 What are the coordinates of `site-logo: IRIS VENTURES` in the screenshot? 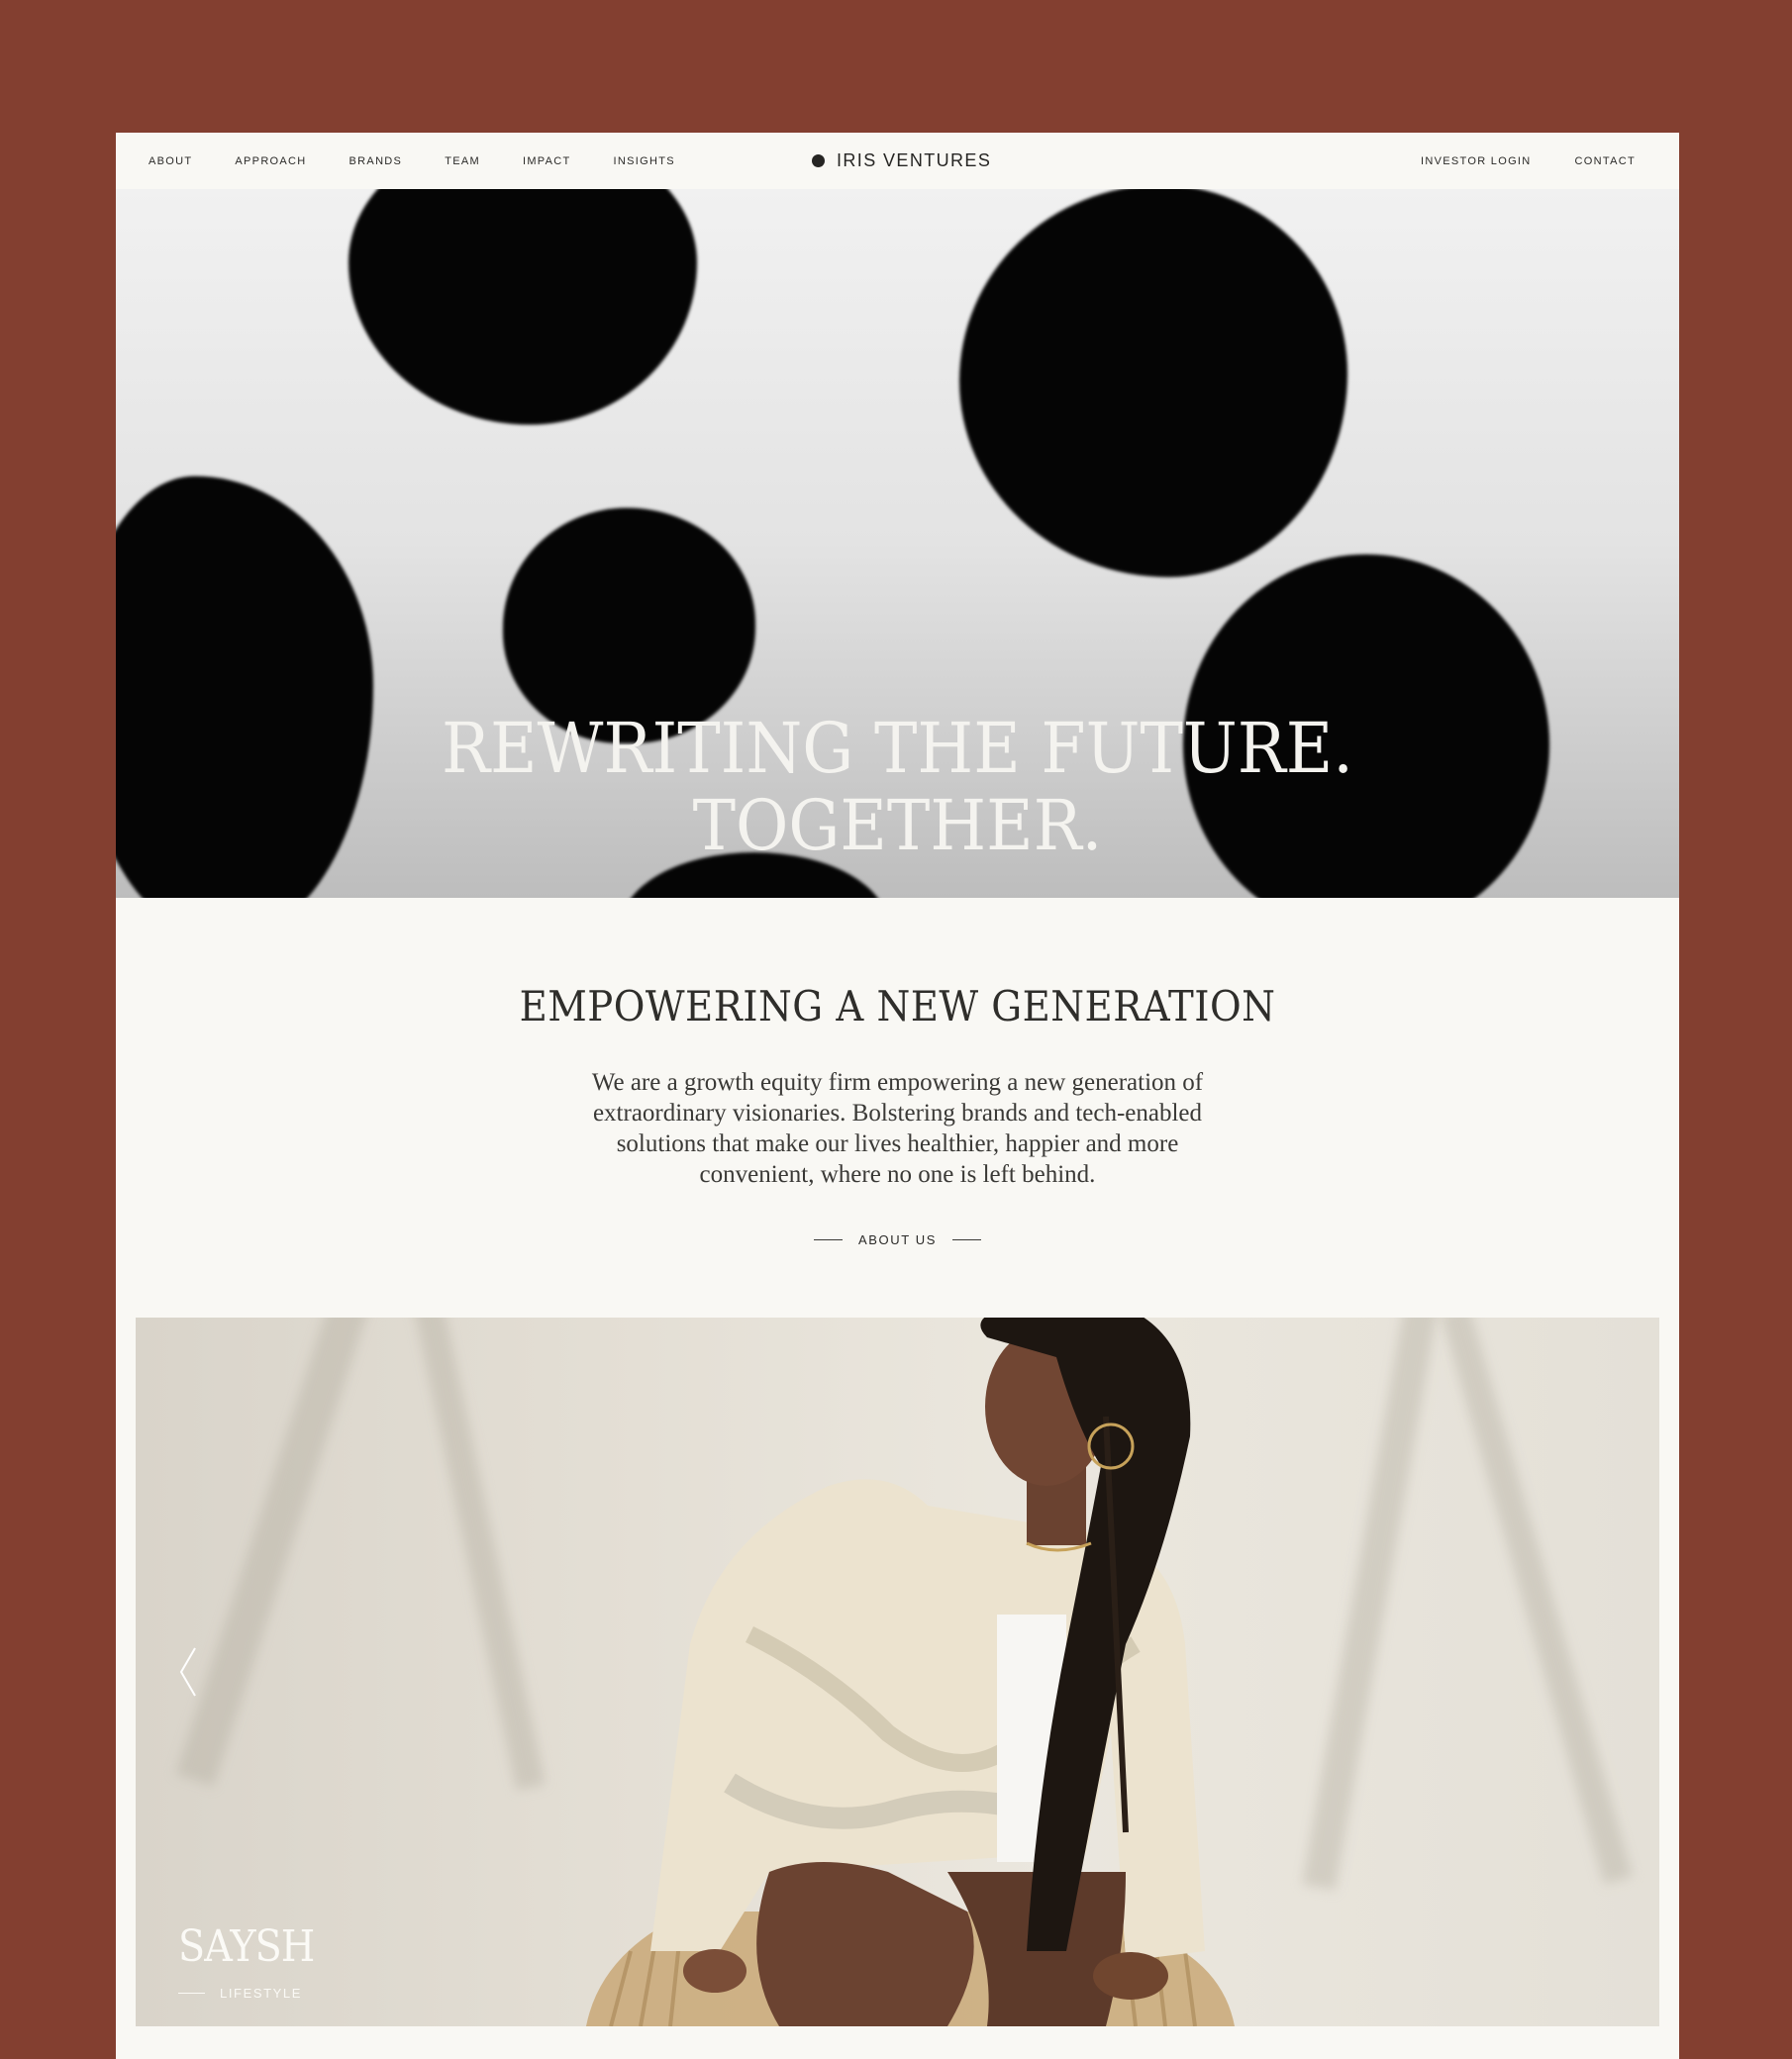 It's located at (901, 161).